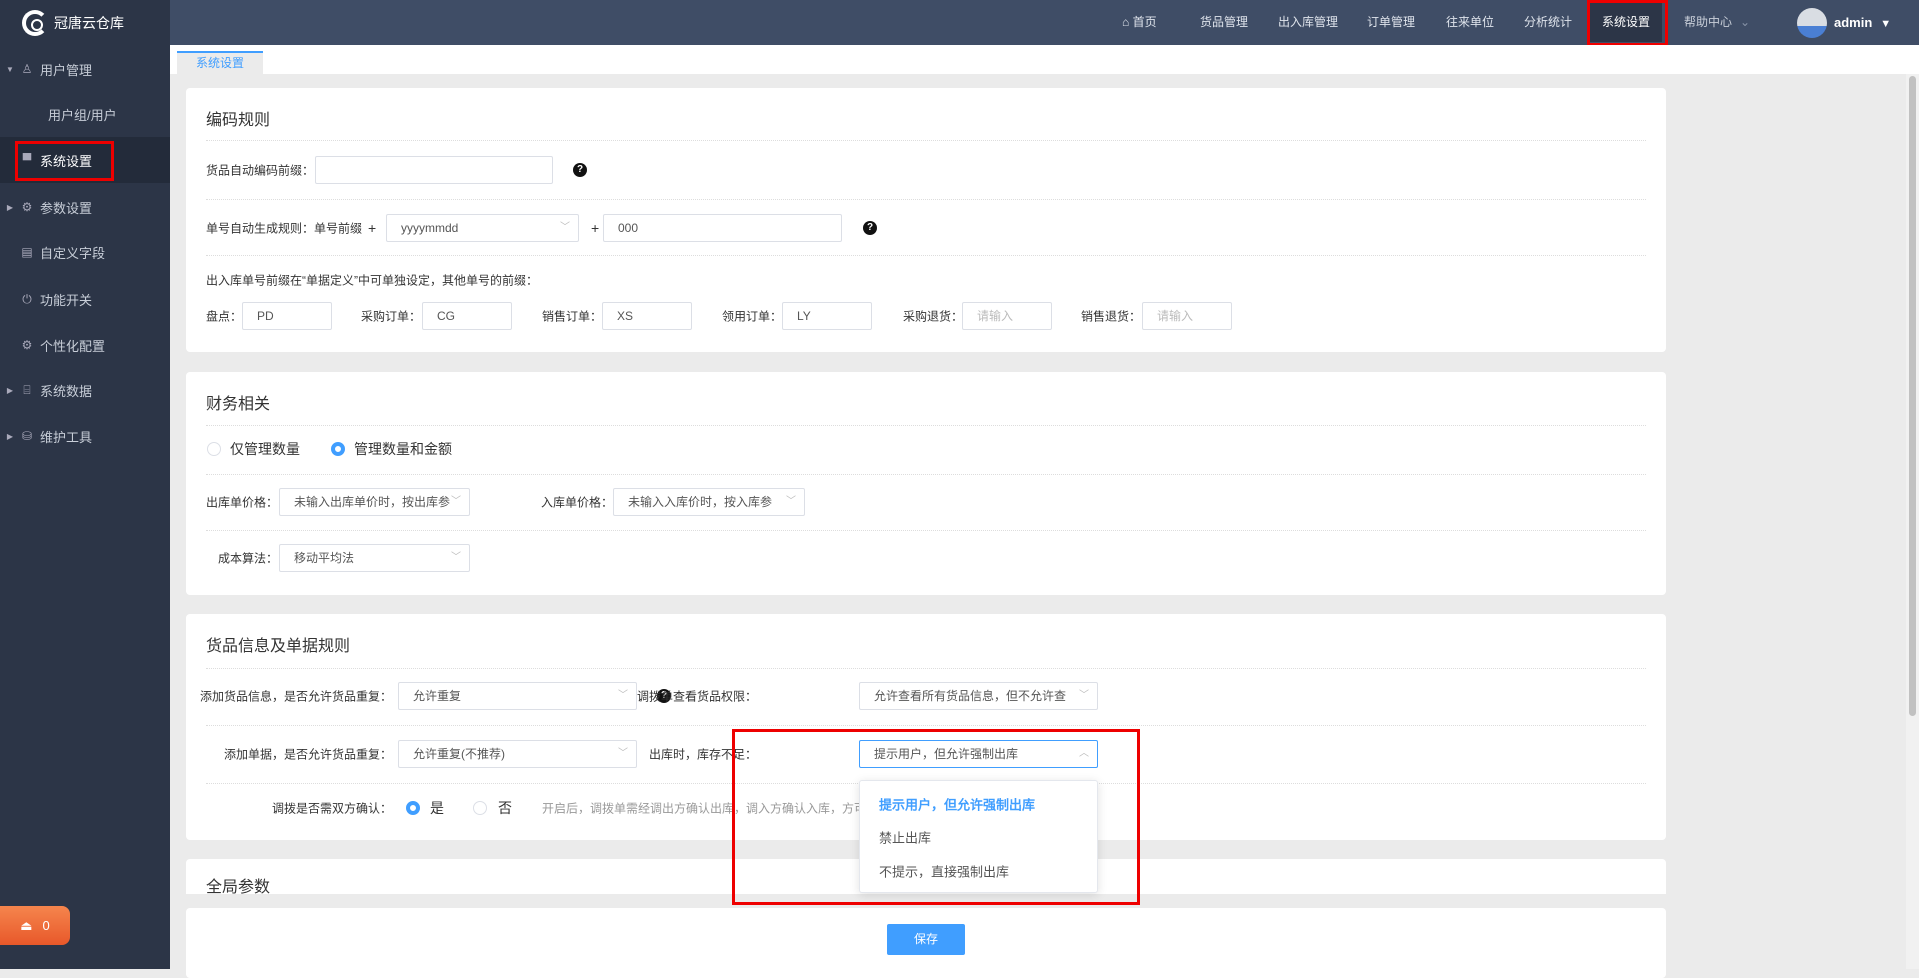 The width and height of the screenshot is (1919, 978). What do you see at coordinates (82, 115) in the screenshot?
I see `sidebar-label: 用户组/用户` at bounding box center [82, 115].